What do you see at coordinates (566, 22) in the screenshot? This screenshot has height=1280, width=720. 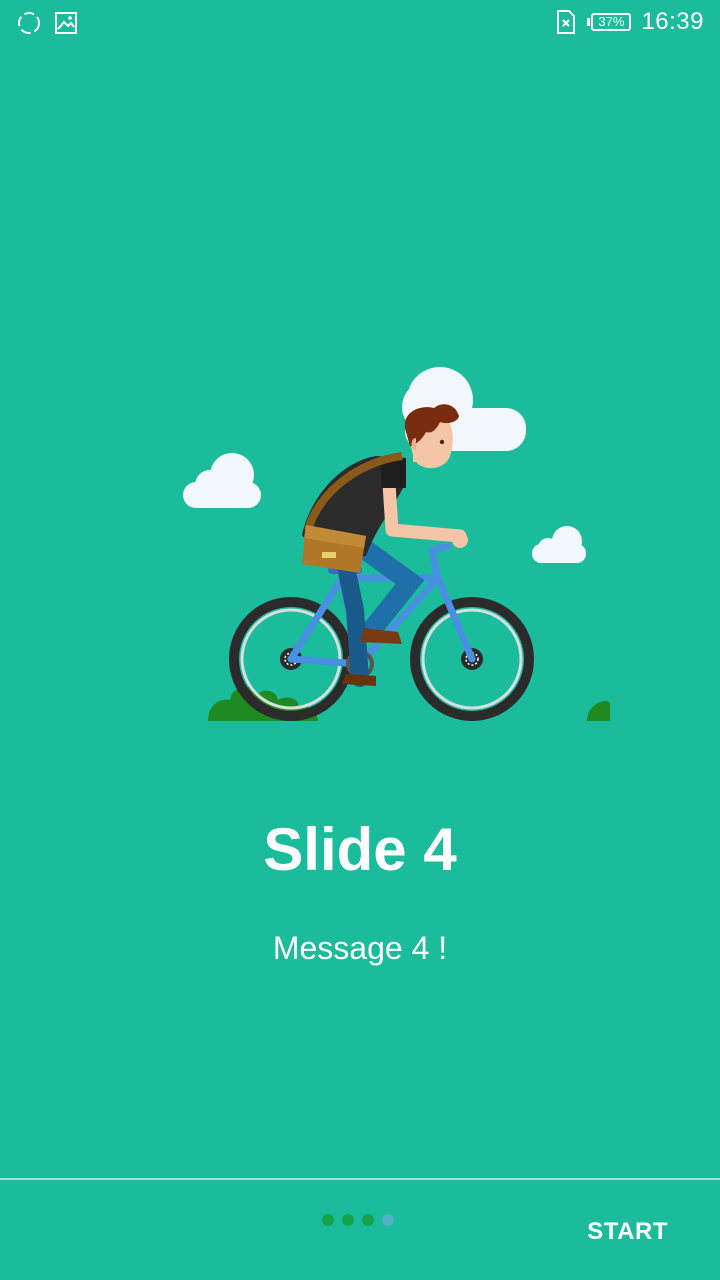 I see `no-sim-icon` at bounding box center [566, 22].